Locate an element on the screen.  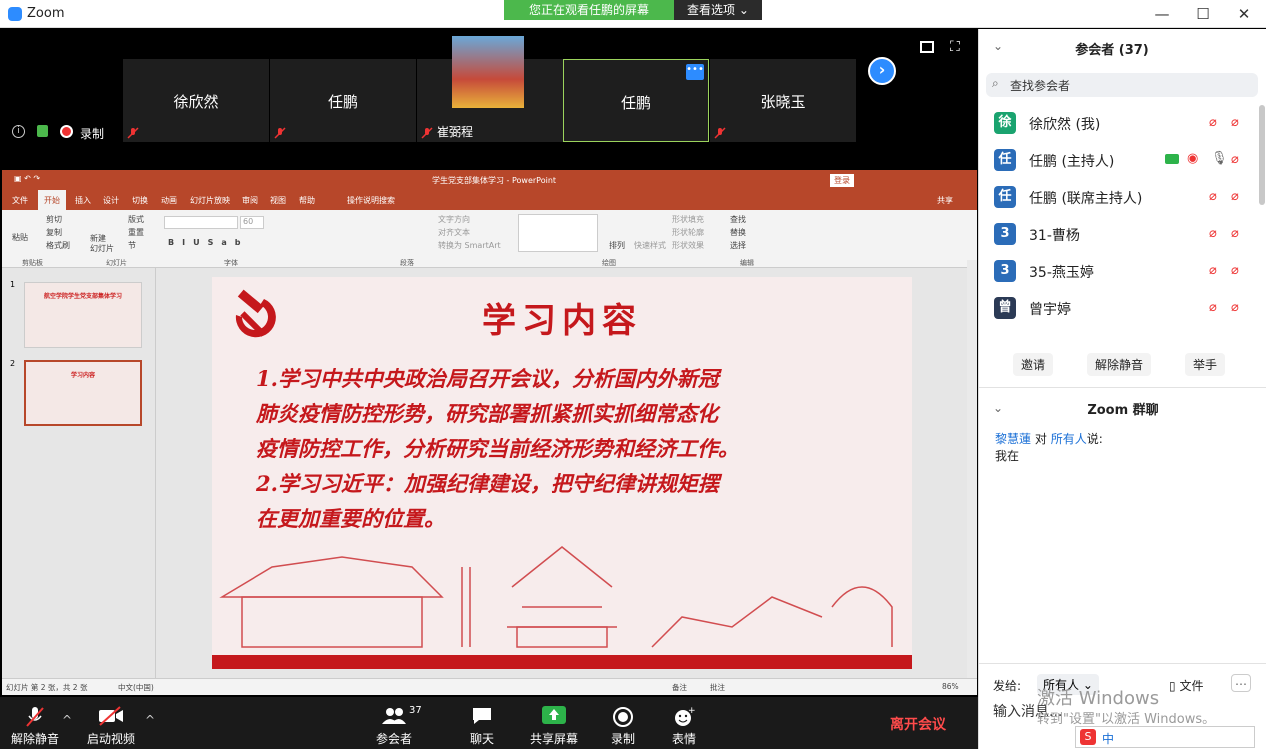
select-button: 选择 is located at coordinates (738, 245).